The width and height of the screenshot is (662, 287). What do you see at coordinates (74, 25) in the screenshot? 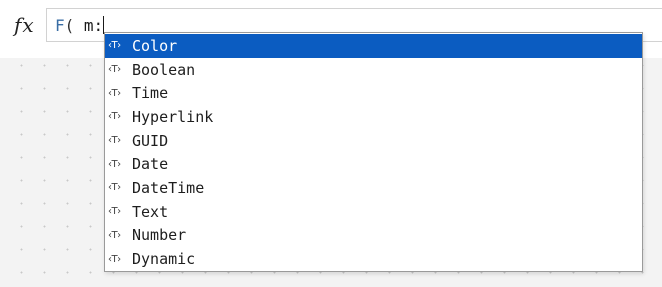
I see `formula-paren-token: (` at bounding box center [74, 25].